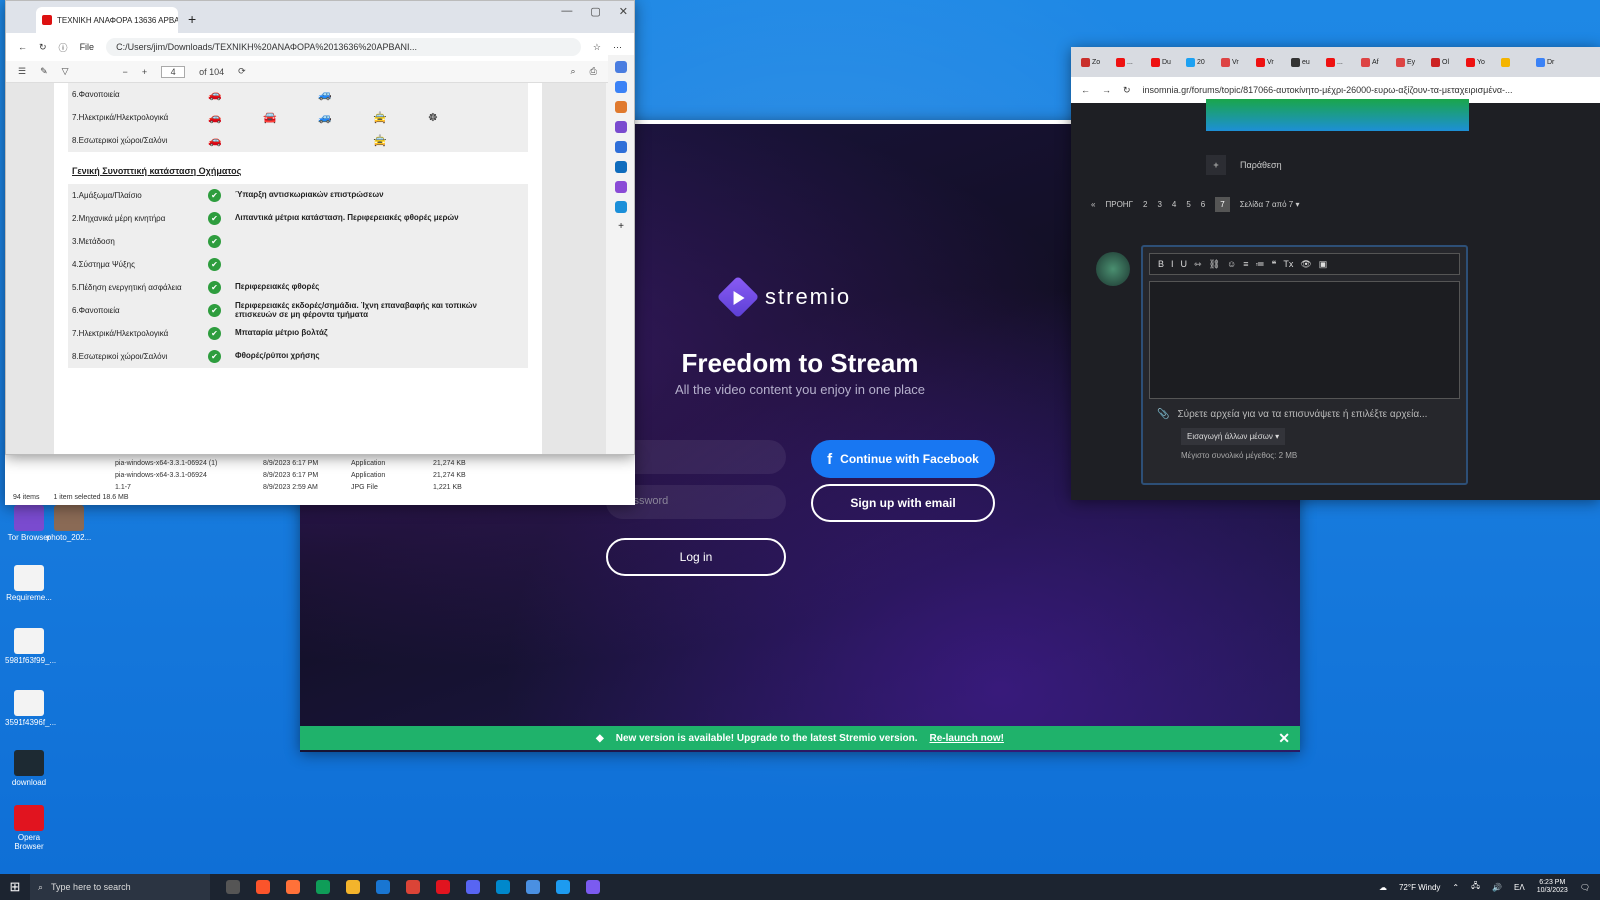  Describe the element at coordinates (533, 887) in the screenshot. I see `notes-icon` at that location.